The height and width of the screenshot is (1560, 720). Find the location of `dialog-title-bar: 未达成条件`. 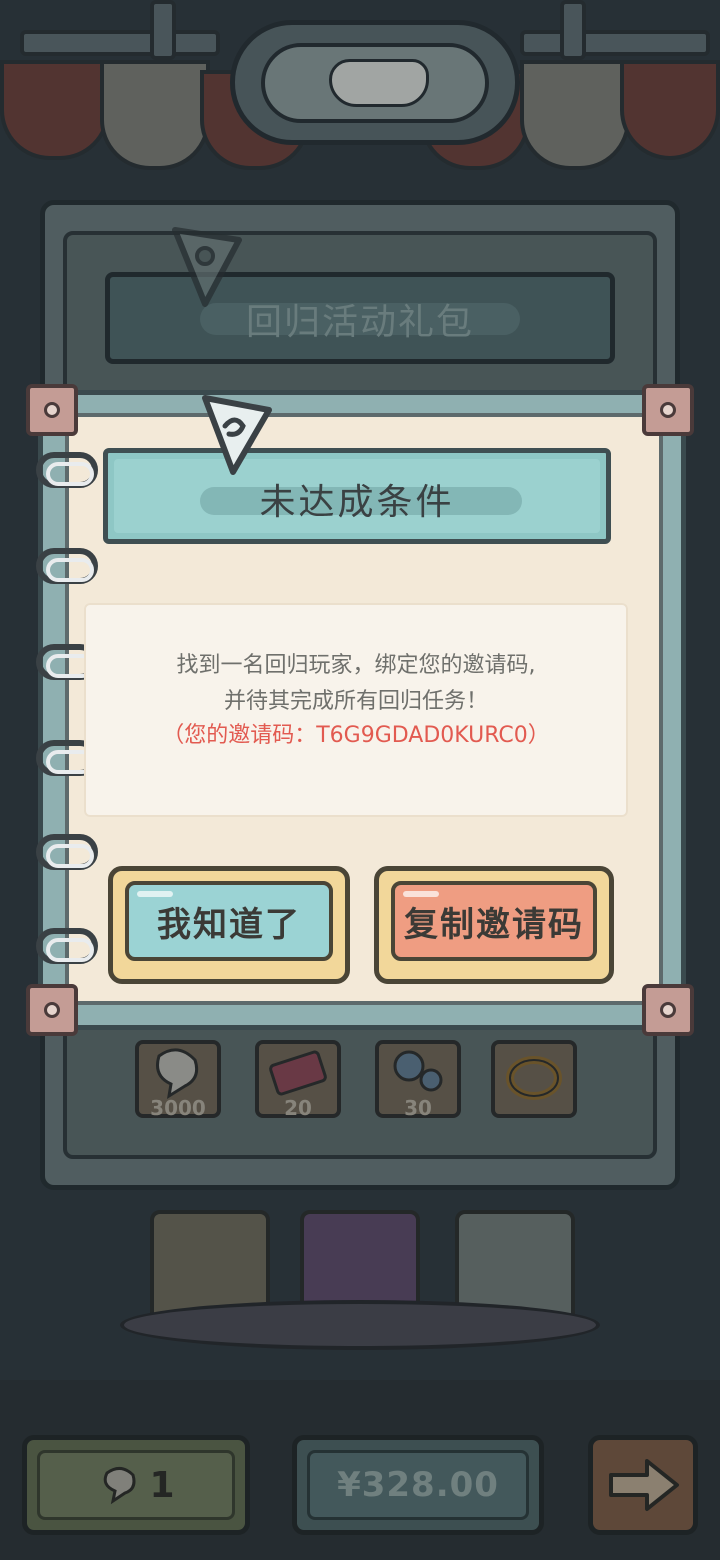

dialog-title-bar: 未达成条件 is located at coordinates (357, 496).